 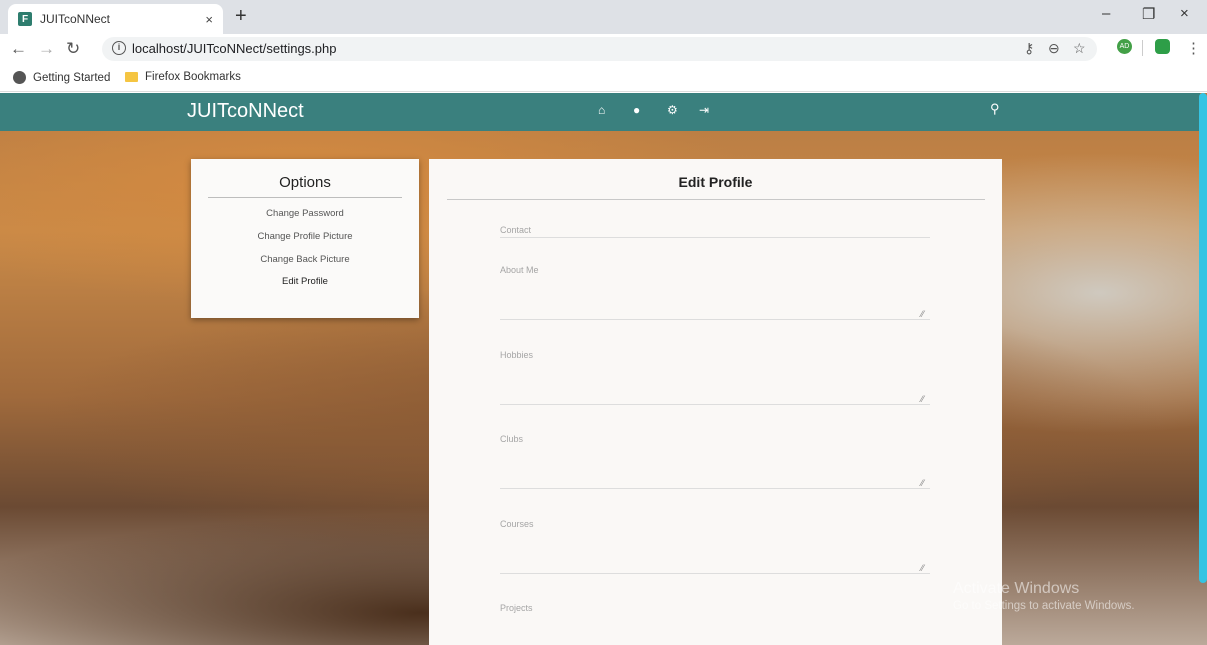 What do you see at coordinates (1044, 606) in the screenshot?
I see `watermark-line2: Go to Settings to activate Windows.` at bounding box center [1044, 606].